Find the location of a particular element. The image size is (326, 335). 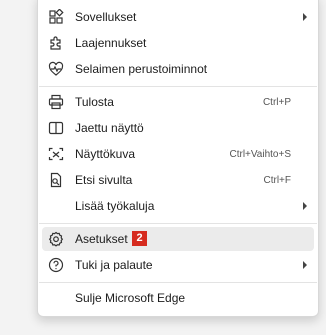

menu-item-label: Tulosta is located at coordinates (94, 102).